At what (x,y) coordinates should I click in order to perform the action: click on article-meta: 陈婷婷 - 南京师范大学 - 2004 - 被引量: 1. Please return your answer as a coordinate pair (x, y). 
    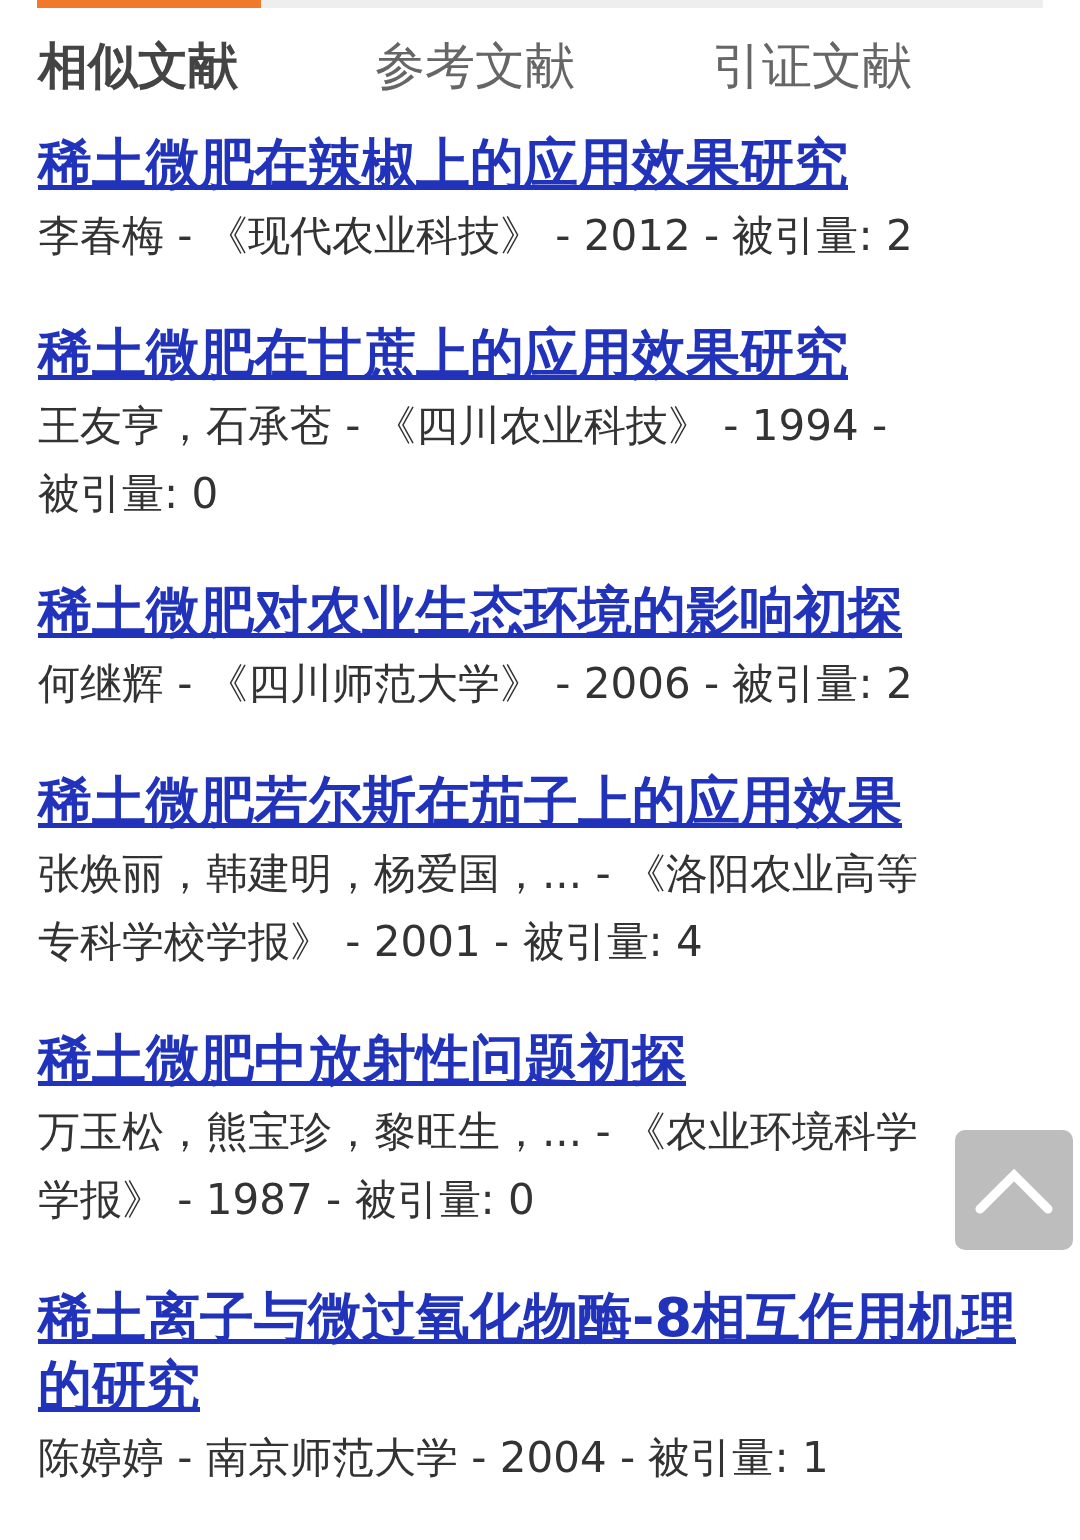
    Looking at the image, I should click on (434, 1458).